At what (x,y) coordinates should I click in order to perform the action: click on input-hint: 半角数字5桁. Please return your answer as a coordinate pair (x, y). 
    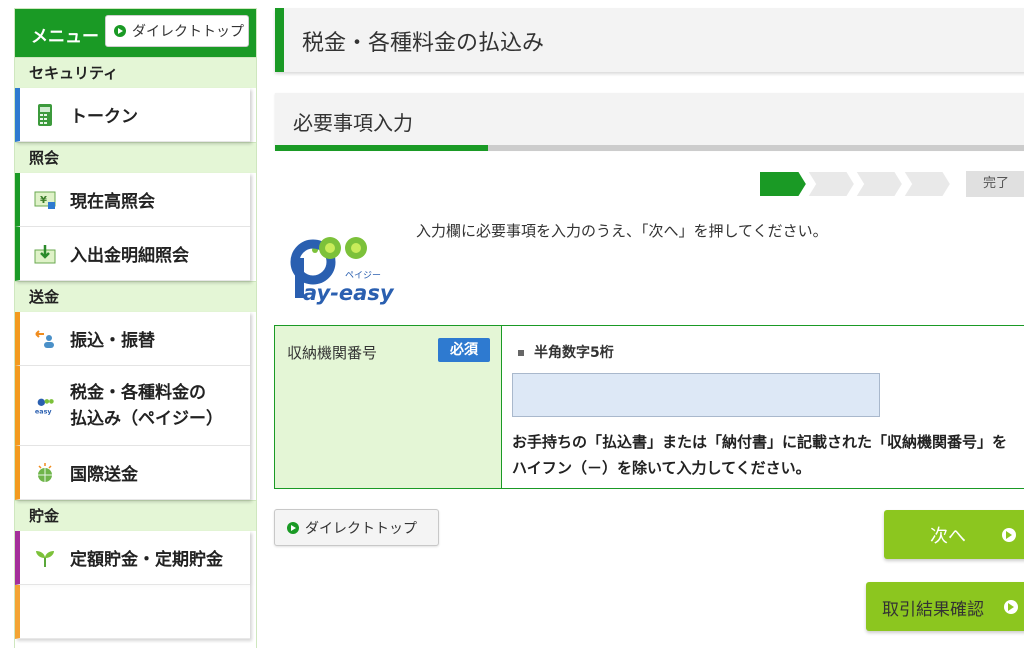
    Looking at the image, I should click on (566, 352).